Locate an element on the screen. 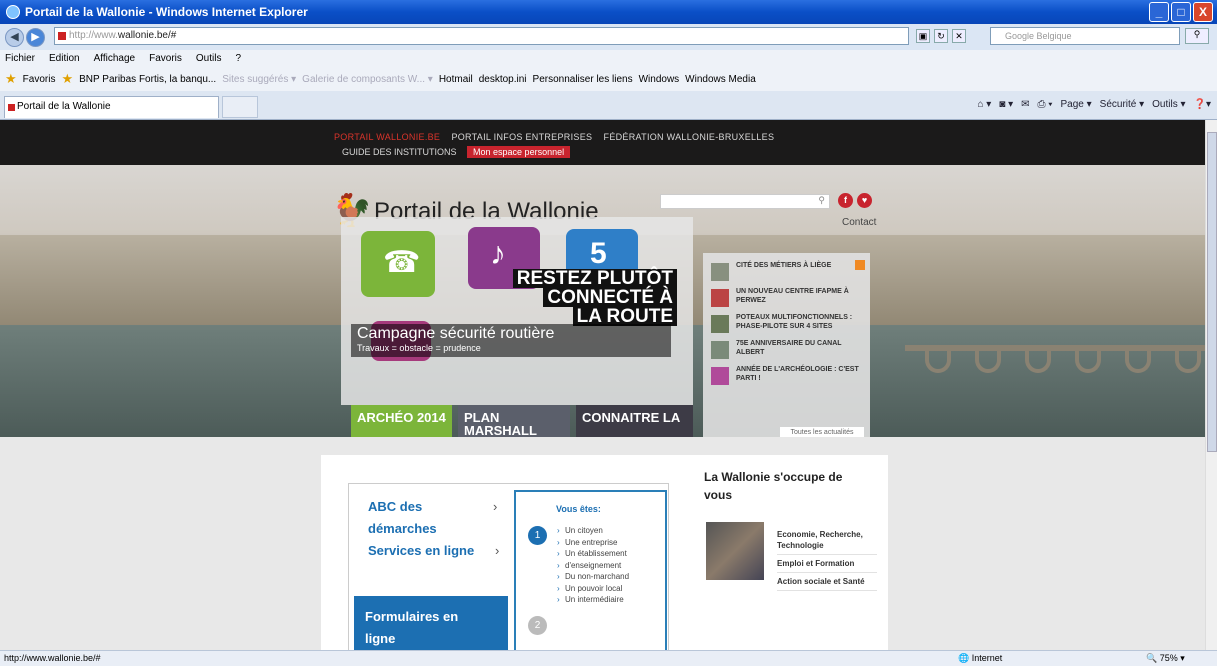 The width and height of the screenshot is (1217, 666). tab-archeo: ARCHÉO 2014 is located at coordinates (401, 422).